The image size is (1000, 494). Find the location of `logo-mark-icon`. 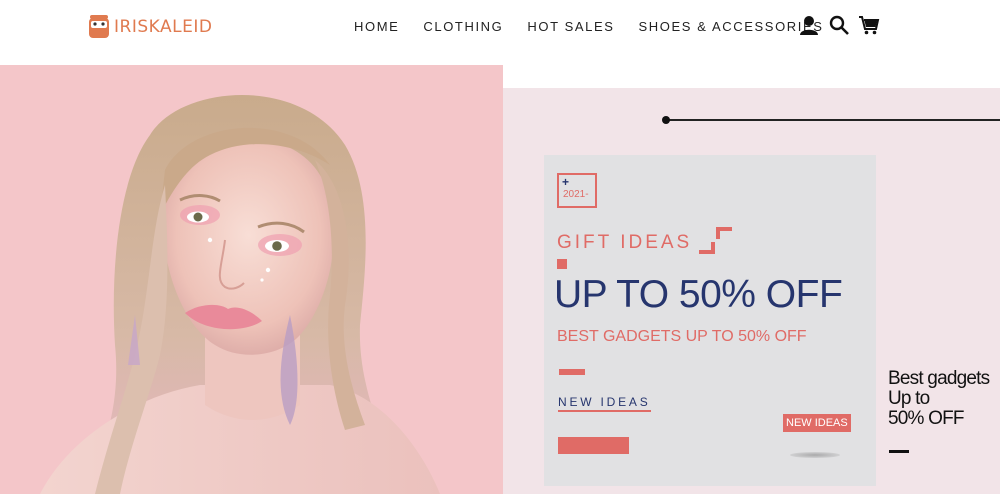

logo-mark-icon is located at coordinates (99, 26).